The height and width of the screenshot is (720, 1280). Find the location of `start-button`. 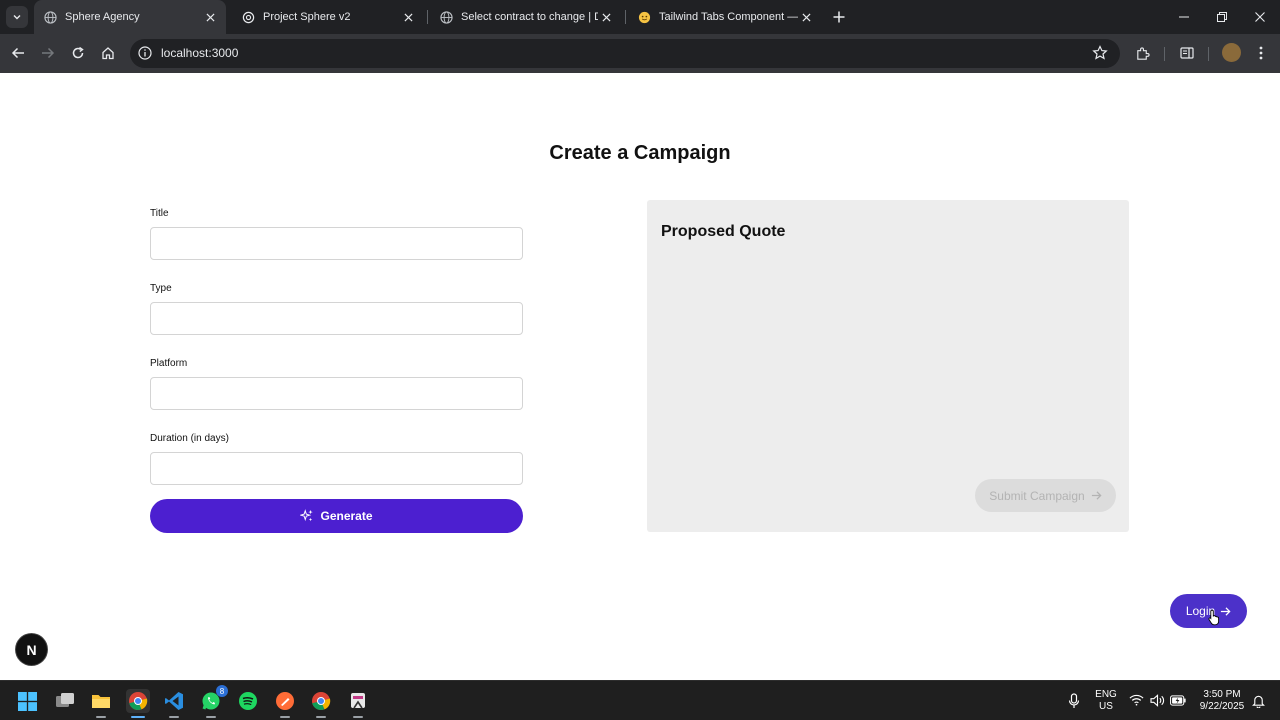

start-button is located at coordinates (27, 701).